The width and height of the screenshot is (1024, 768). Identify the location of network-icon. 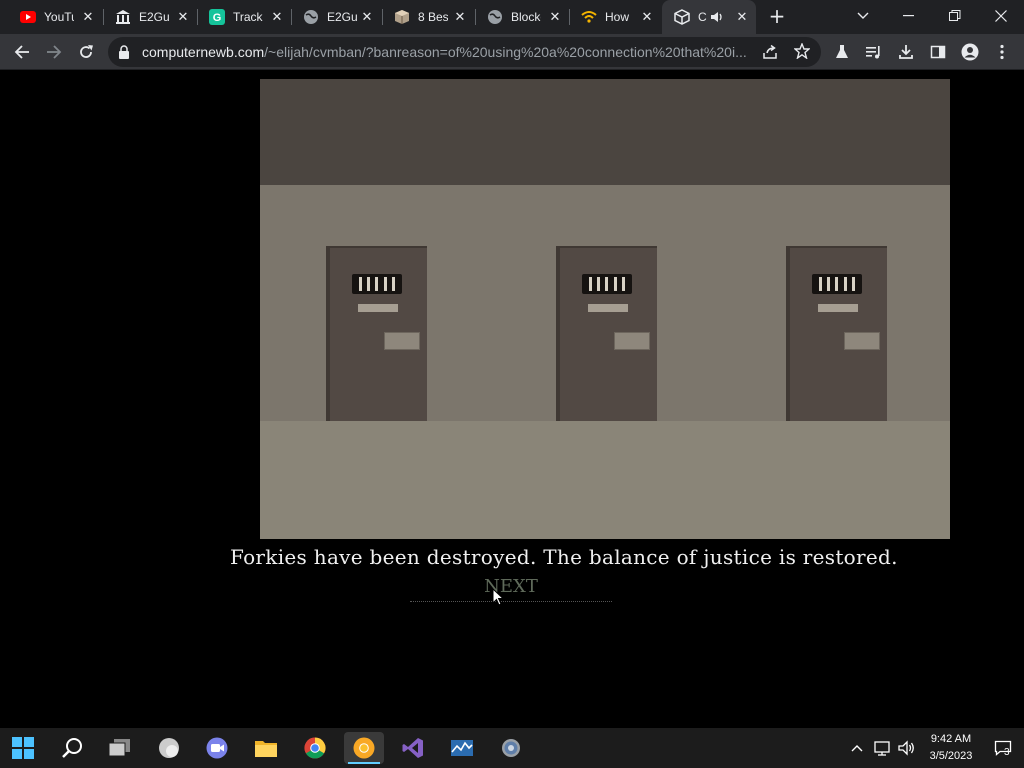
(882, 748).